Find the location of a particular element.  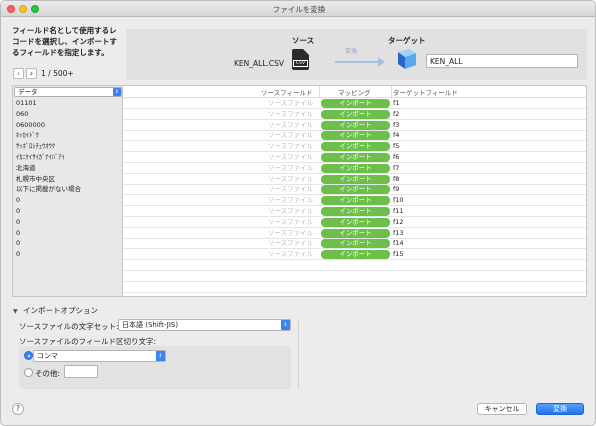

row-target-field: f14 is located at coordinates (398, 243).